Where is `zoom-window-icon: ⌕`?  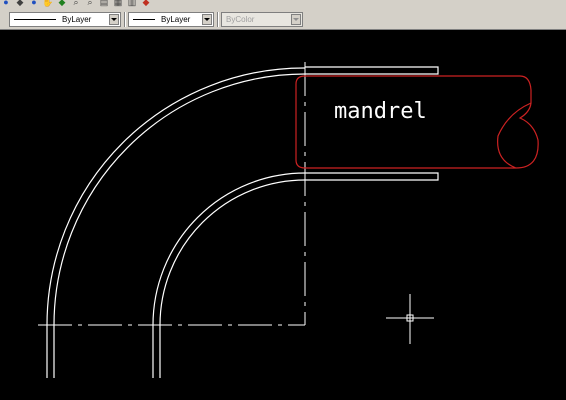
zoom-window-icon: ⌕ is located at coordinates (76, 4).